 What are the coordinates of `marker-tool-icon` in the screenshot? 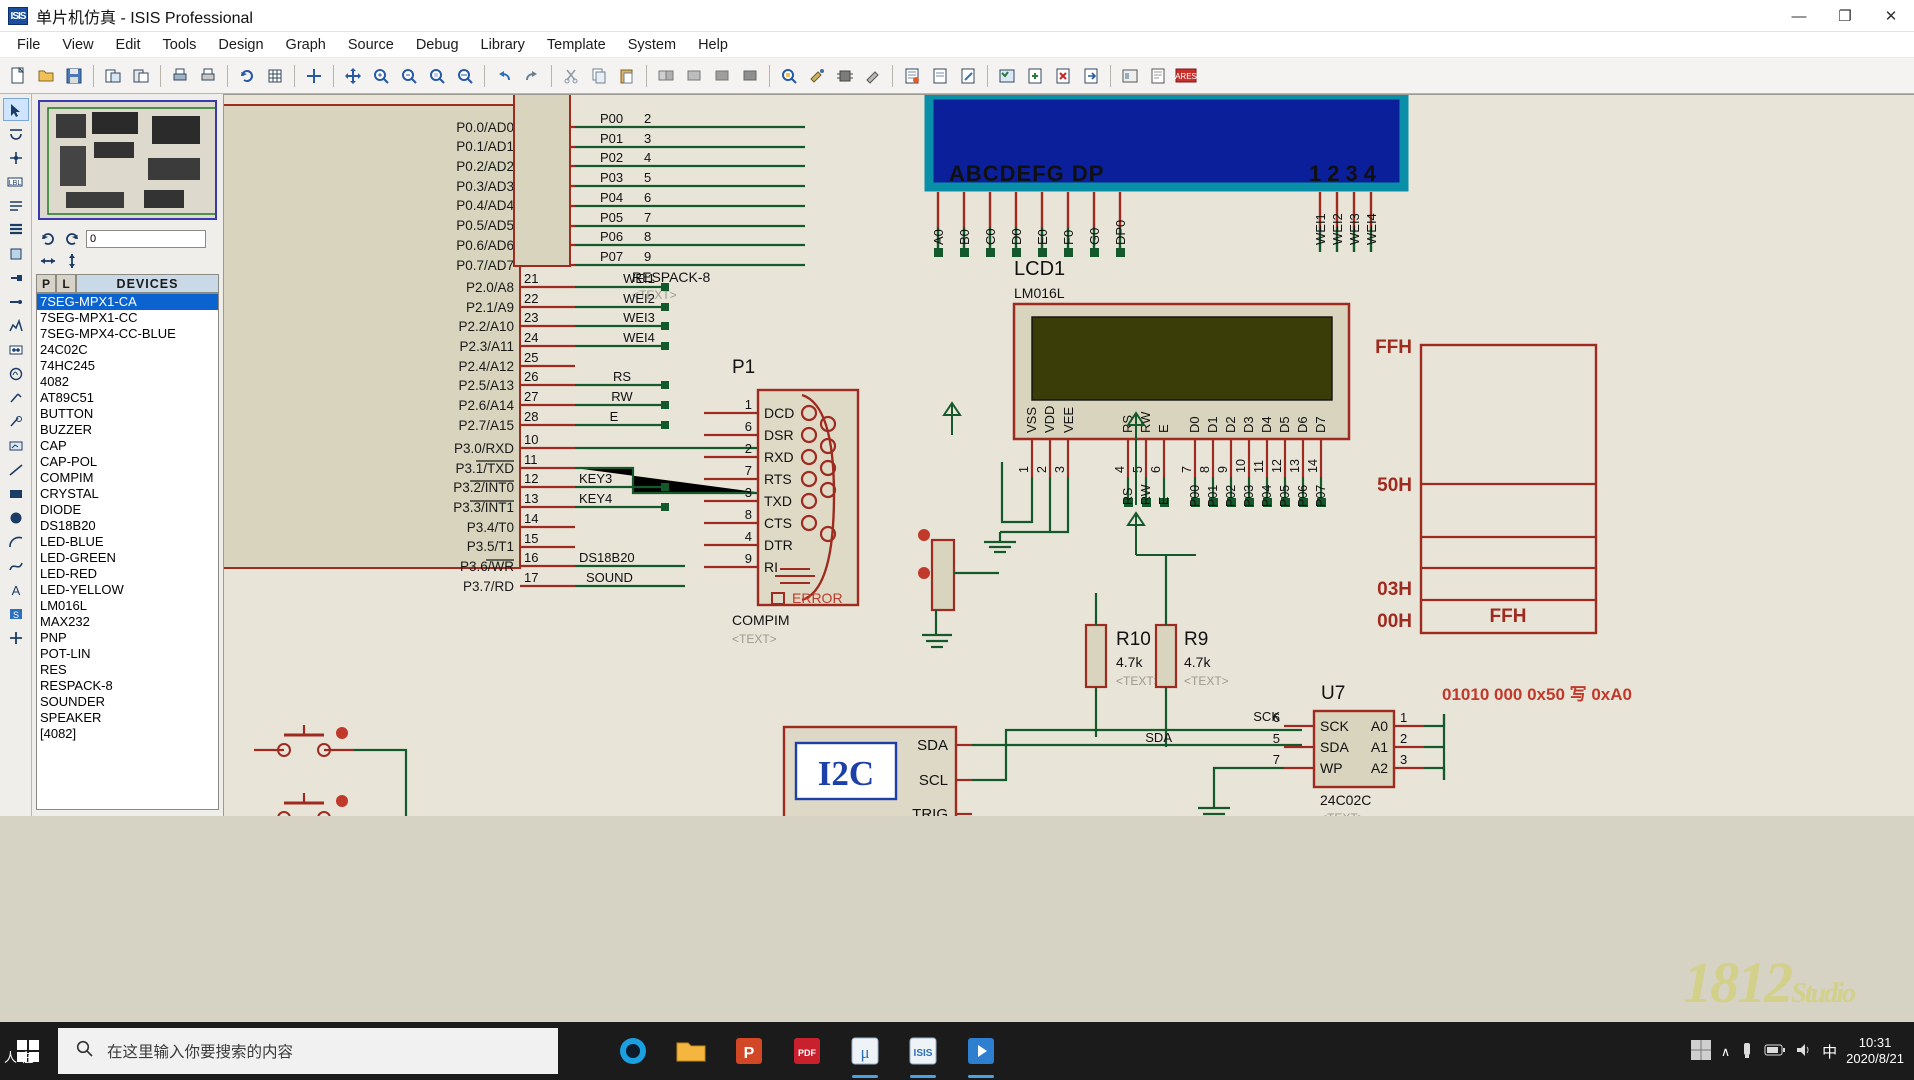 It's located at (16, 637).